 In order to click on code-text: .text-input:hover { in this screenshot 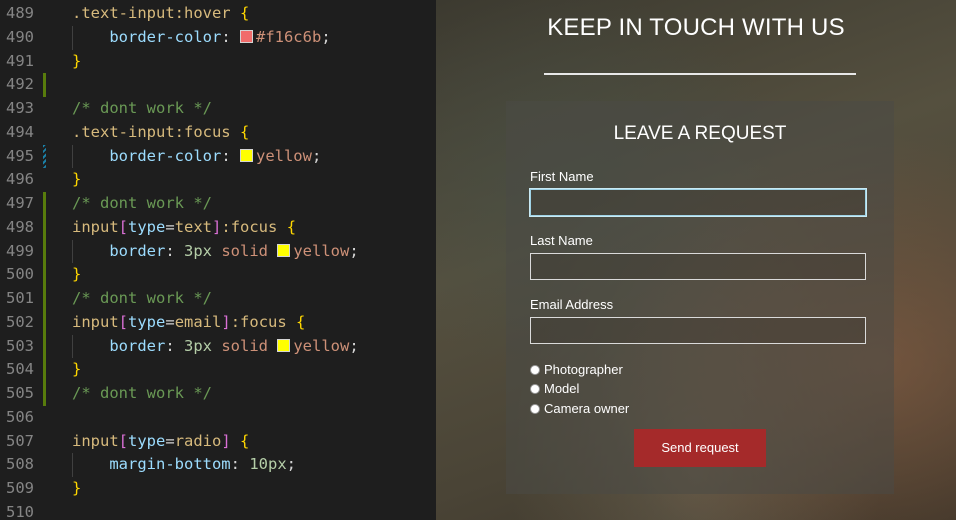, I will do `click(160, 14)`.